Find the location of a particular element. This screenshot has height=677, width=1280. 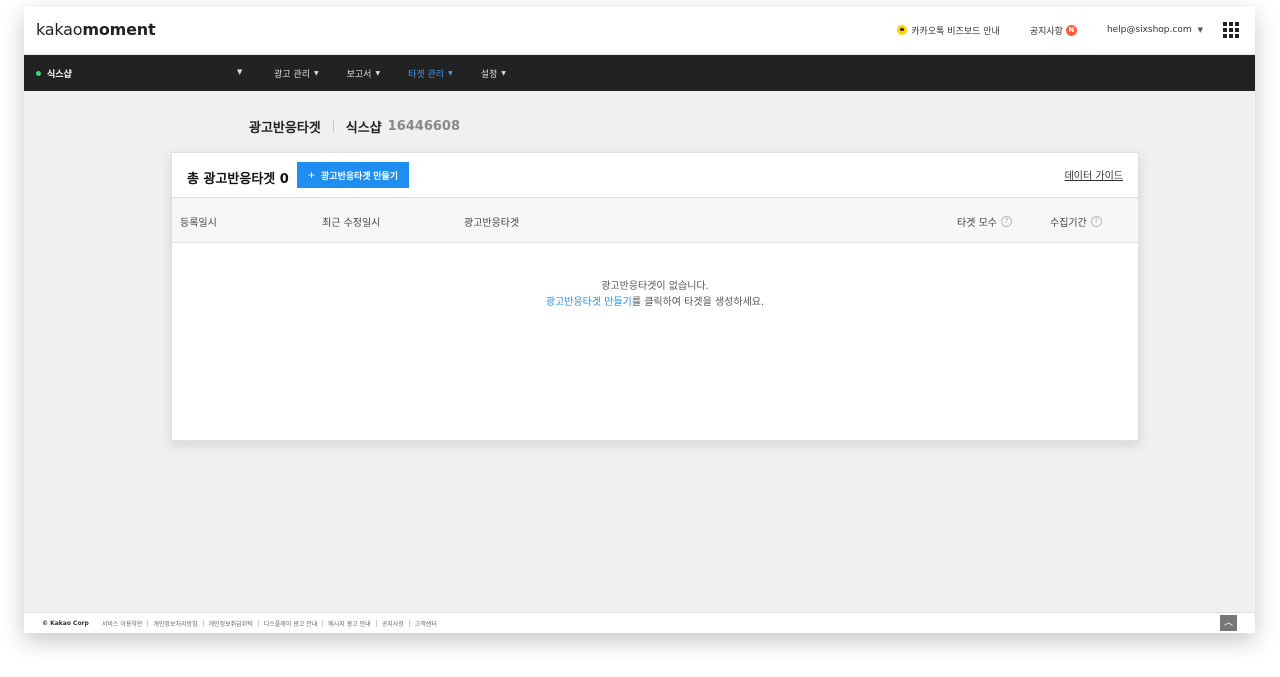

account-email-dropdown: help@sixshop.com ▼ is located at coordinates (1155, 30).